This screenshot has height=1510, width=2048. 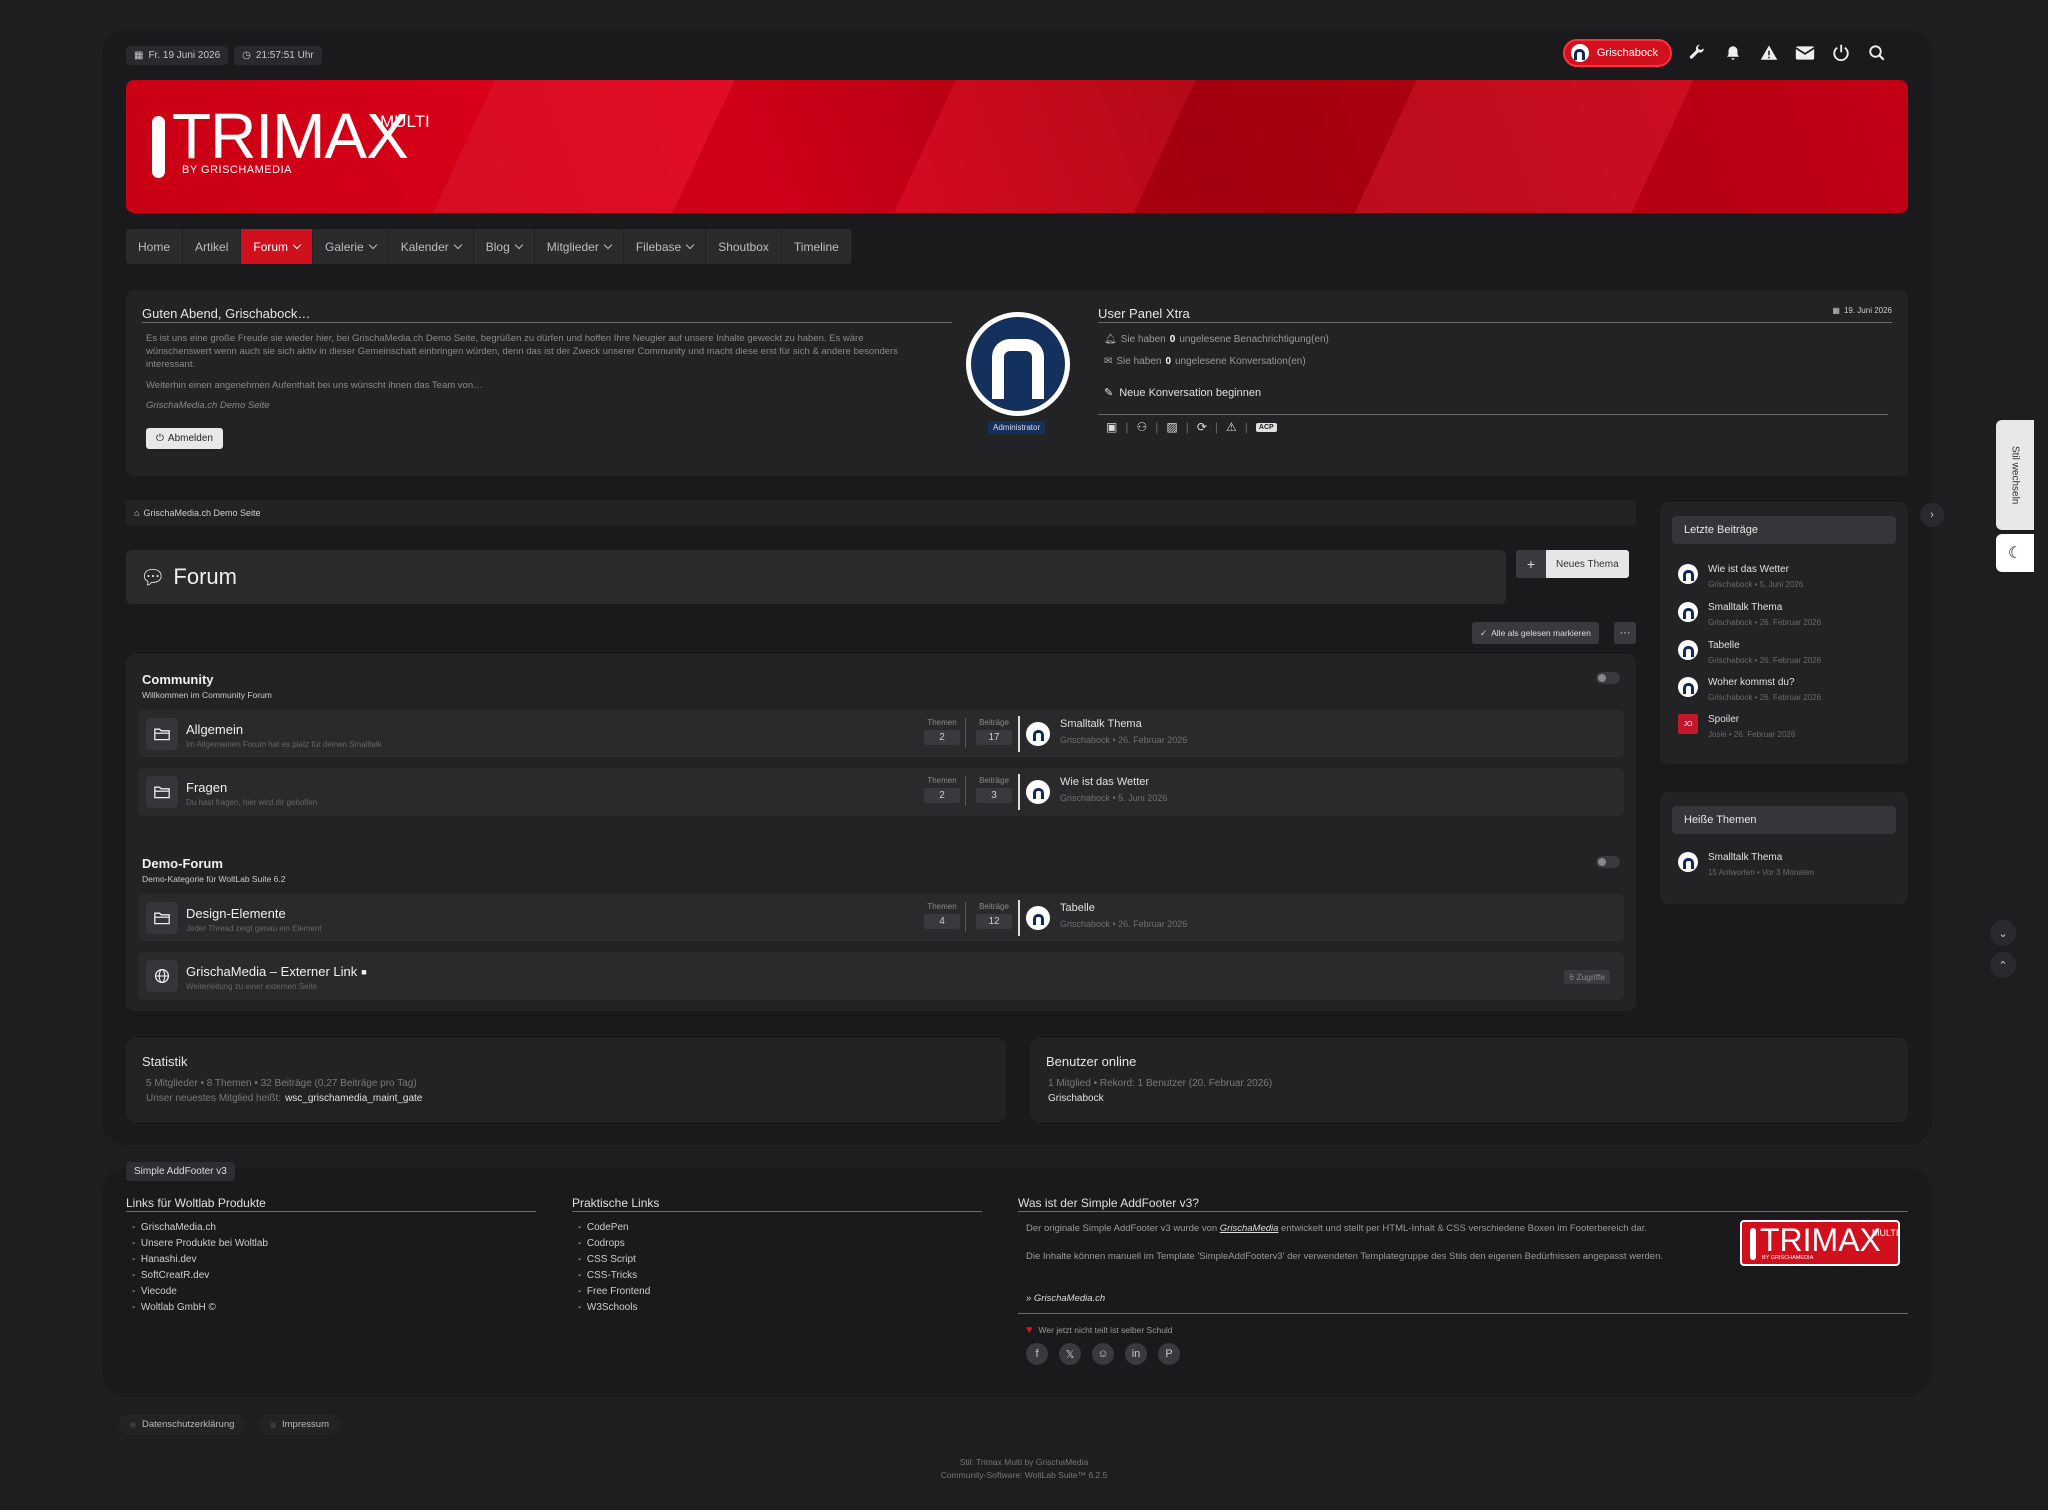 What do you see at coordinates (1249, 1228) in the screenshot?
I see `grischamedia-link: GrischaMedia` at bounding box center [1249, 1228].